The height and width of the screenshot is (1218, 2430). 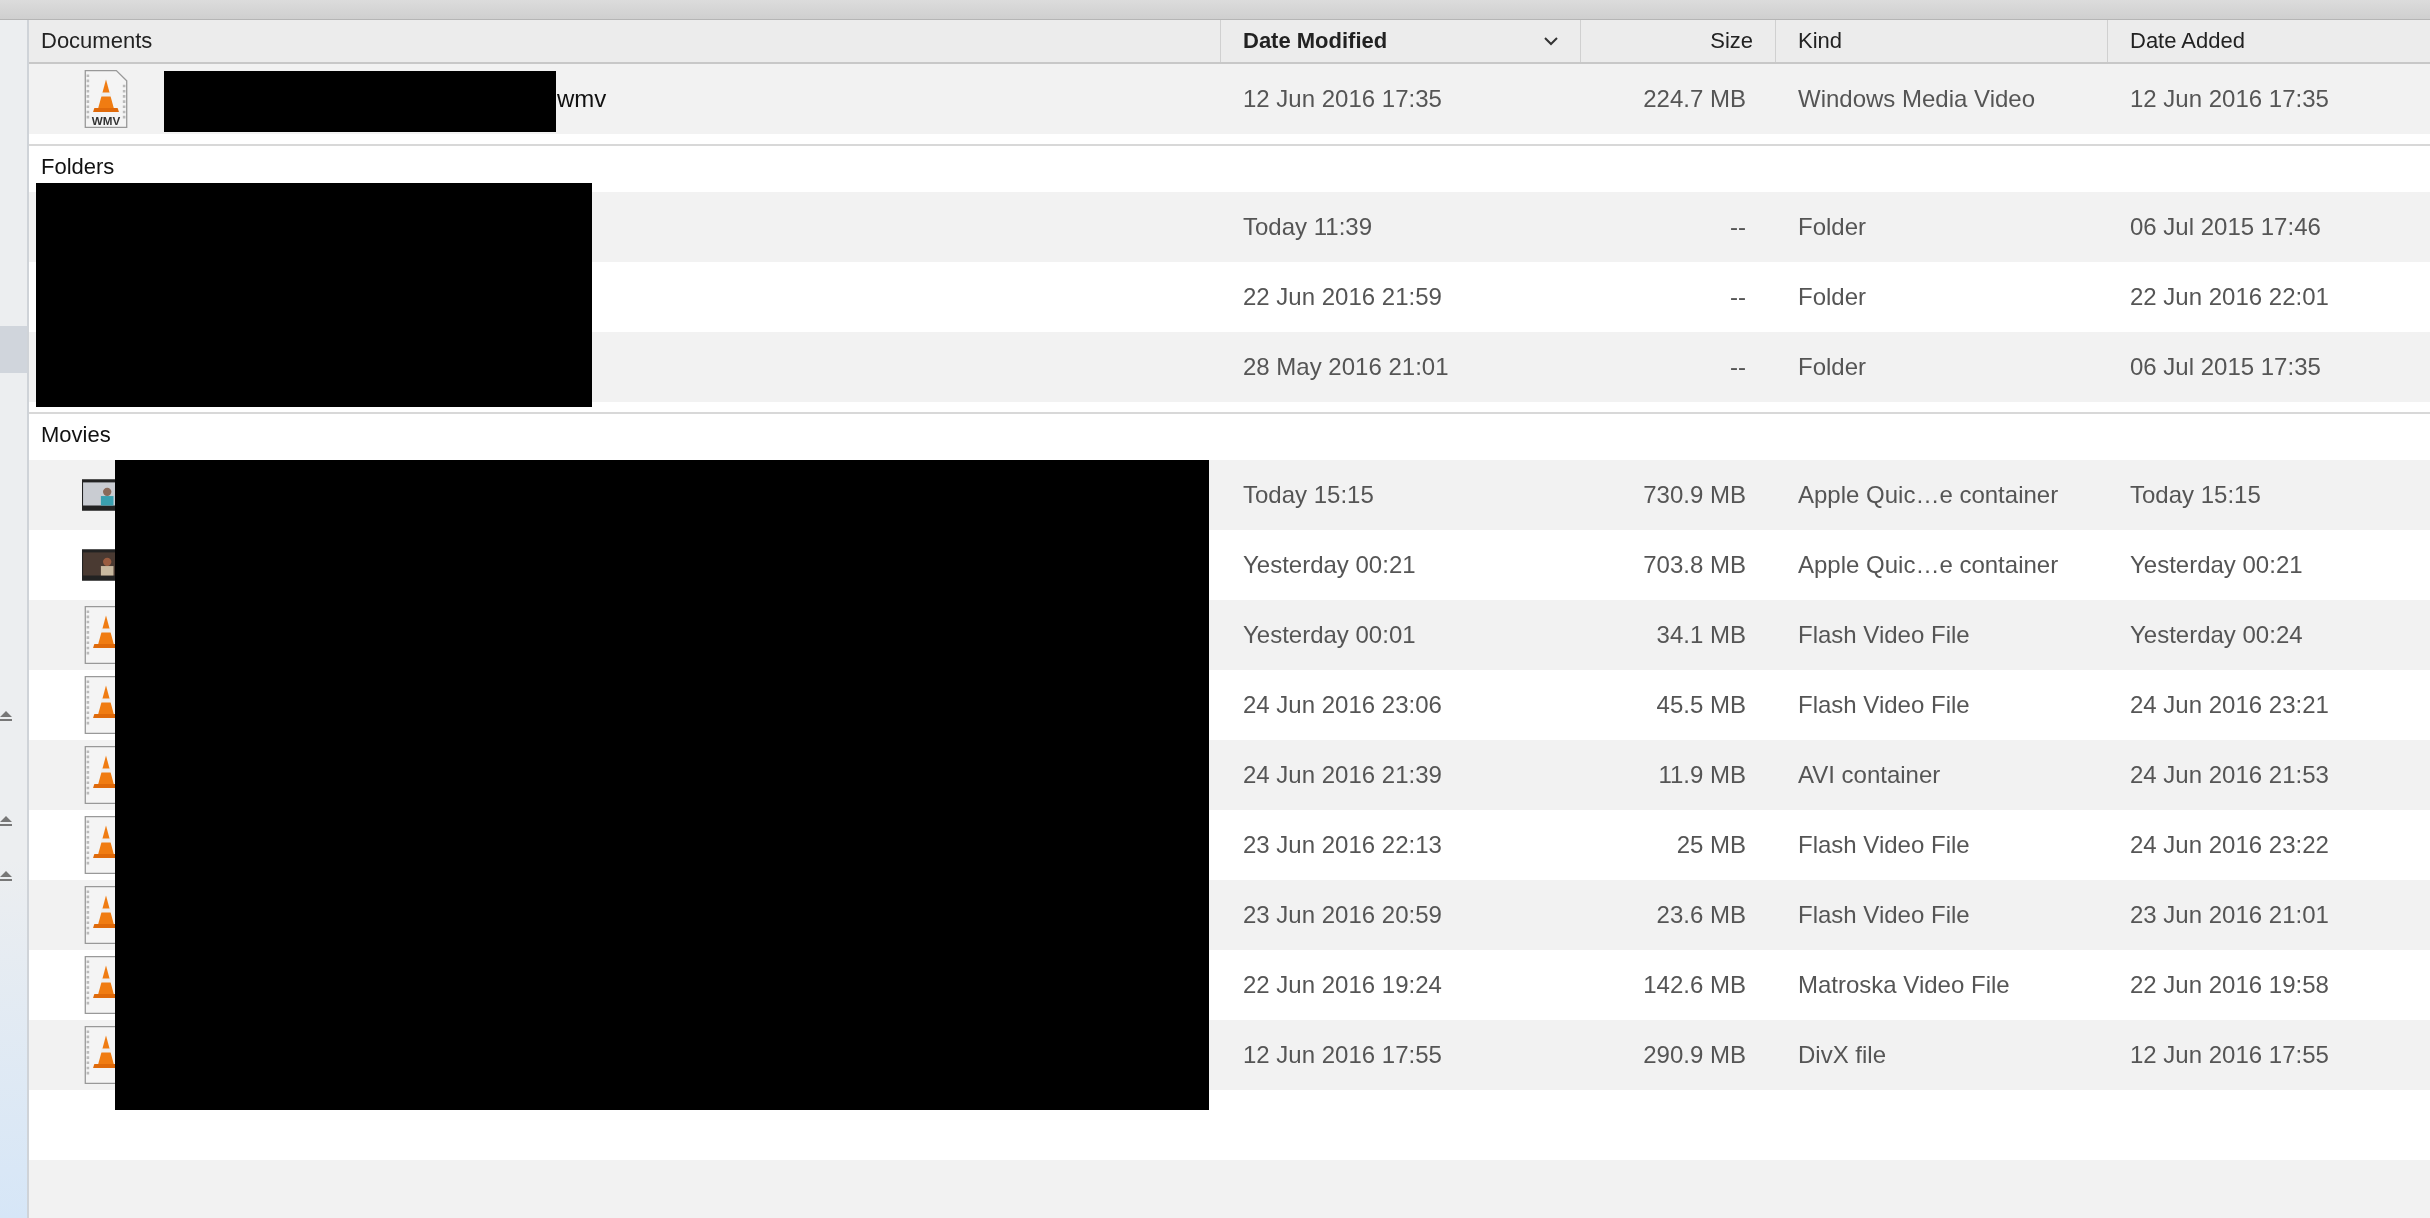 I want to click on group-title: Folders, so click(x=78, y=167).